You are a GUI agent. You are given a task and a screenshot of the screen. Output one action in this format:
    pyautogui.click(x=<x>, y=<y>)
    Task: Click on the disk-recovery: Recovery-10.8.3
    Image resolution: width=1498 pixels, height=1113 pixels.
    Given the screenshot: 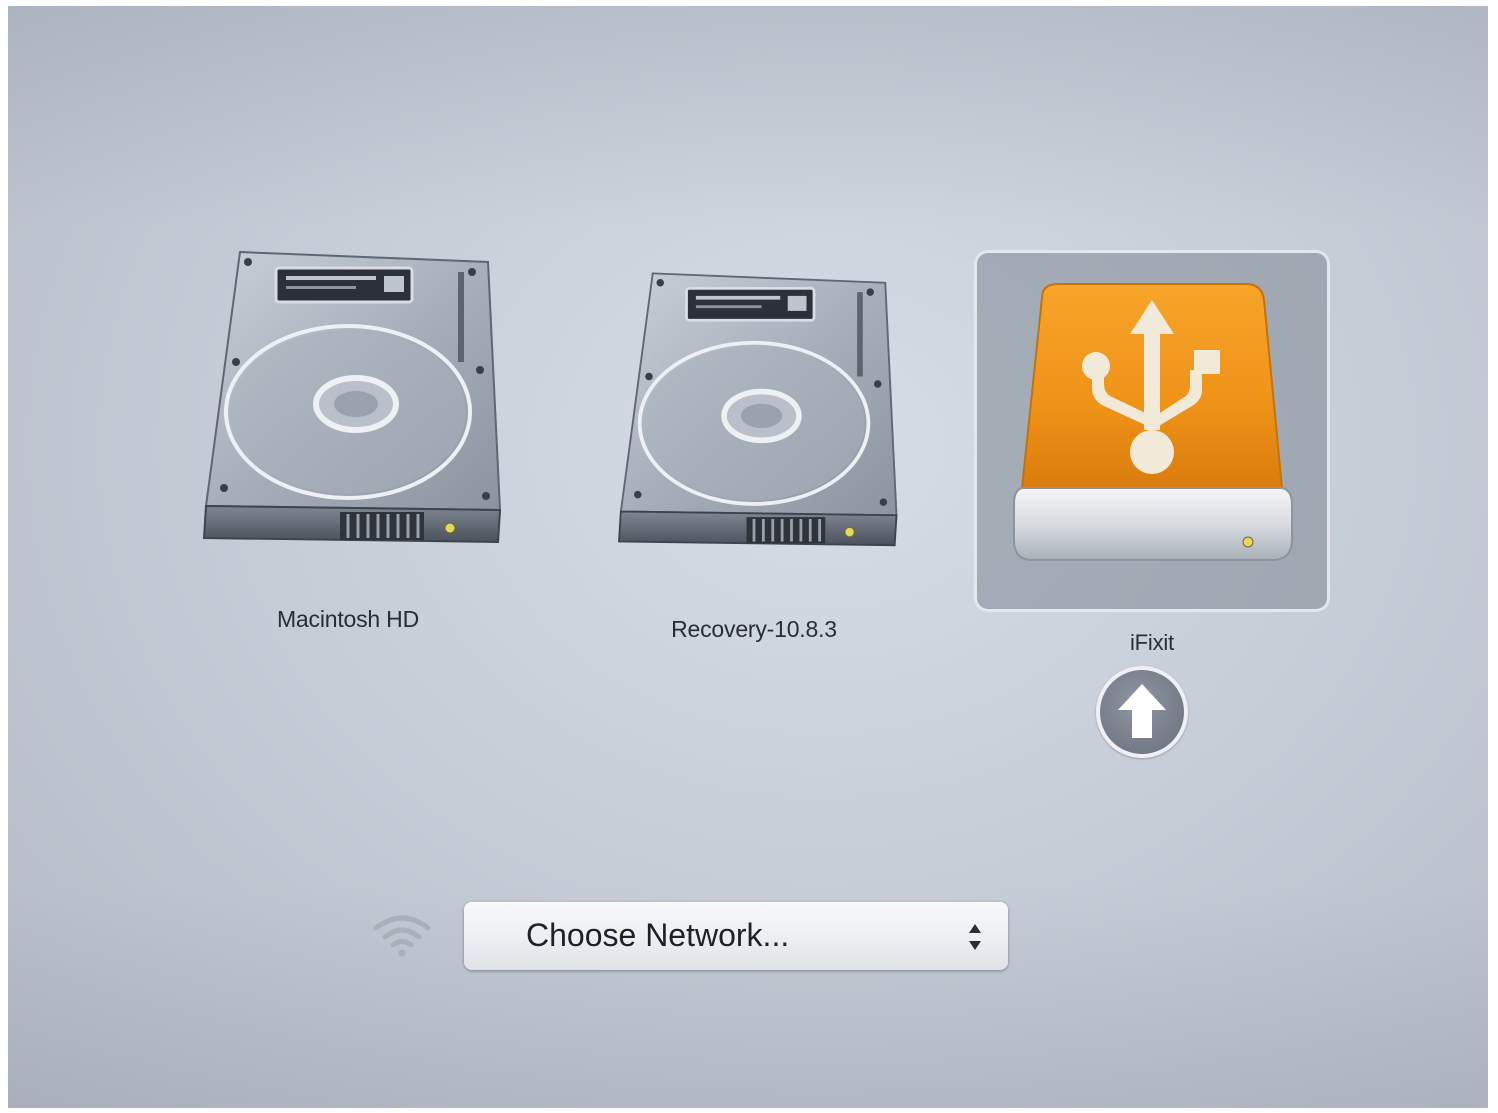 What is the action you would take?
    pyautogui.click(x=754, y=459)
    